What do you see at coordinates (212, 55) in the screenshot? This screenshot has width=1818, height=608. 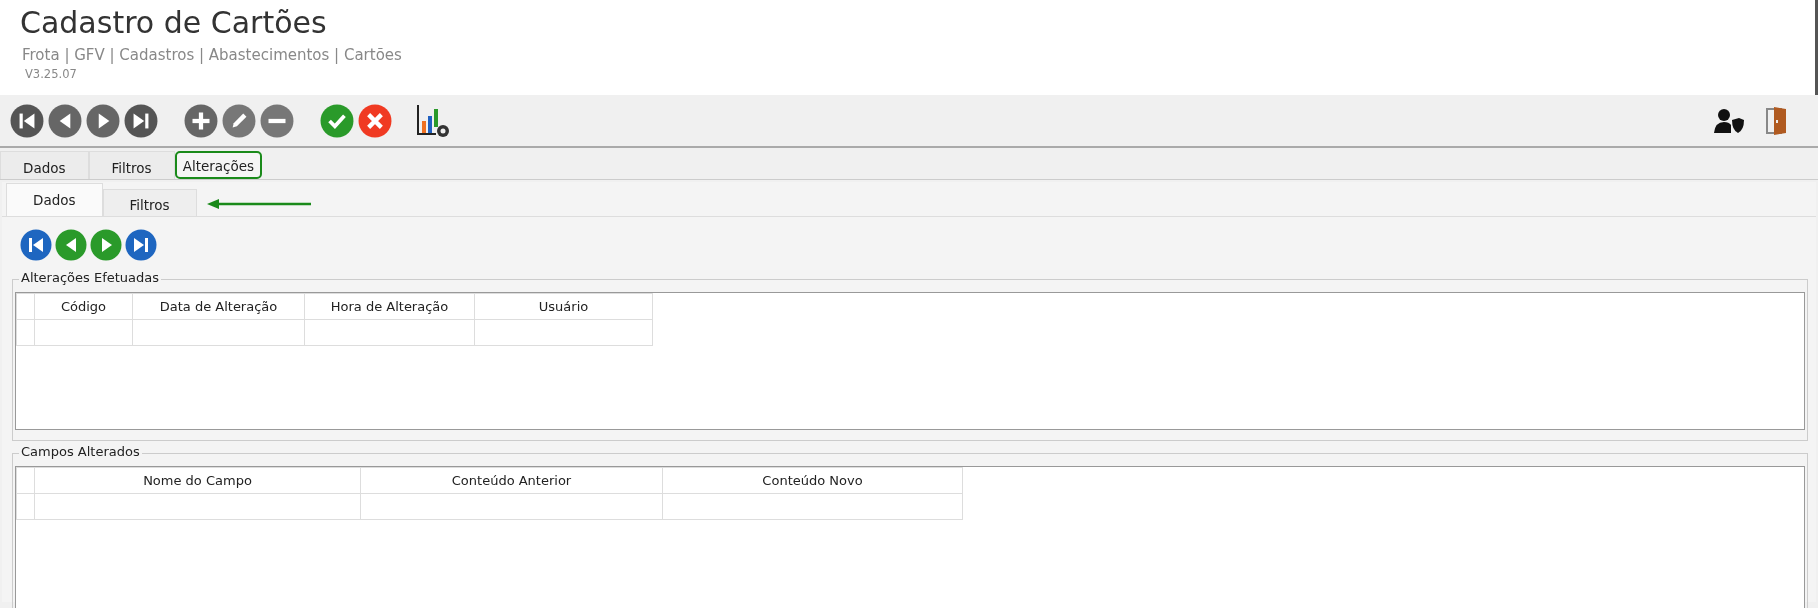 I see `breadcrumb: Frota | GFV | Cadastros | Abastecimentos | Cartões` at bounding box center [212, 55].